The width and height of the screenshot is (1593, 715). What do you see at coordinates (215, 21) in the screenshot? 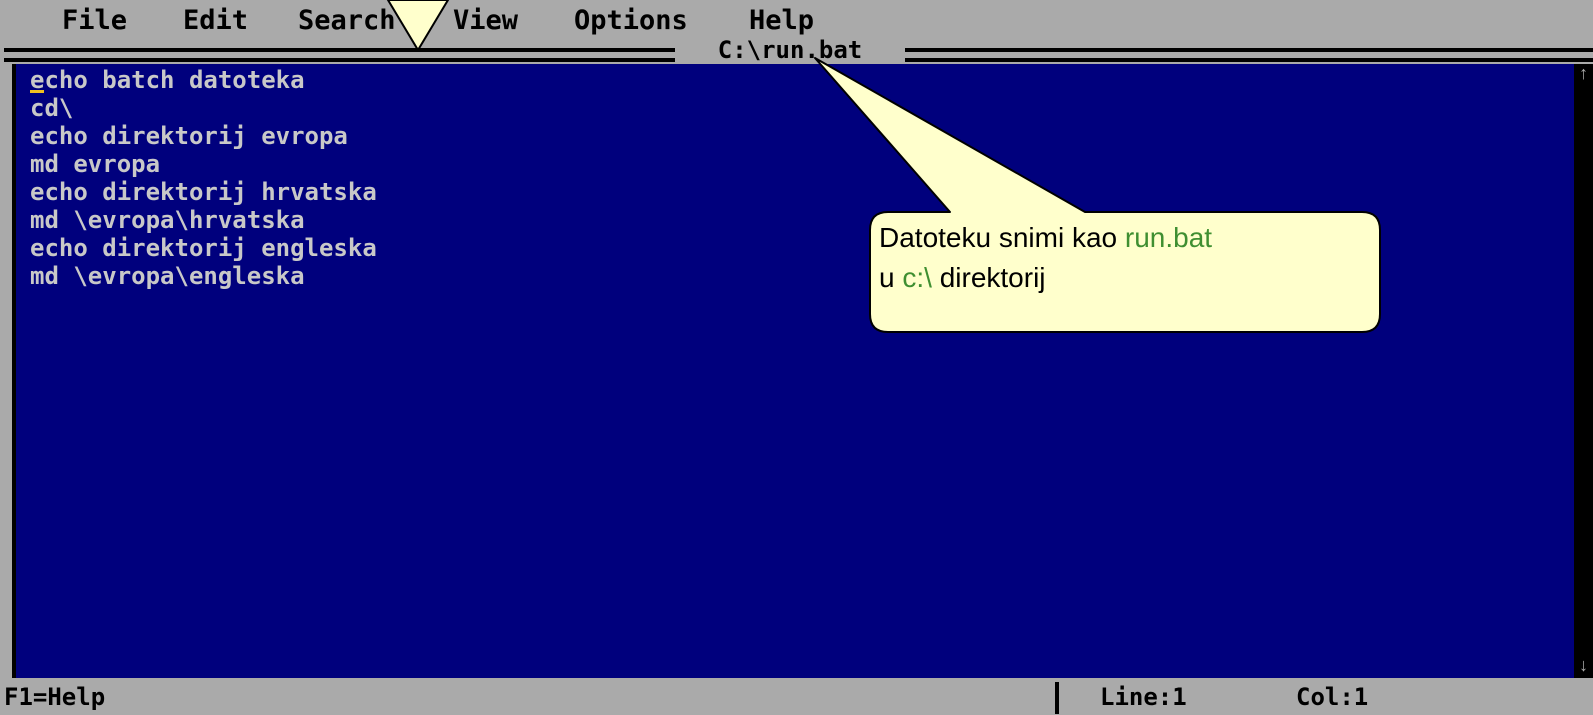
I see `menu-edit: Edit` at bounding box center [215, 21].